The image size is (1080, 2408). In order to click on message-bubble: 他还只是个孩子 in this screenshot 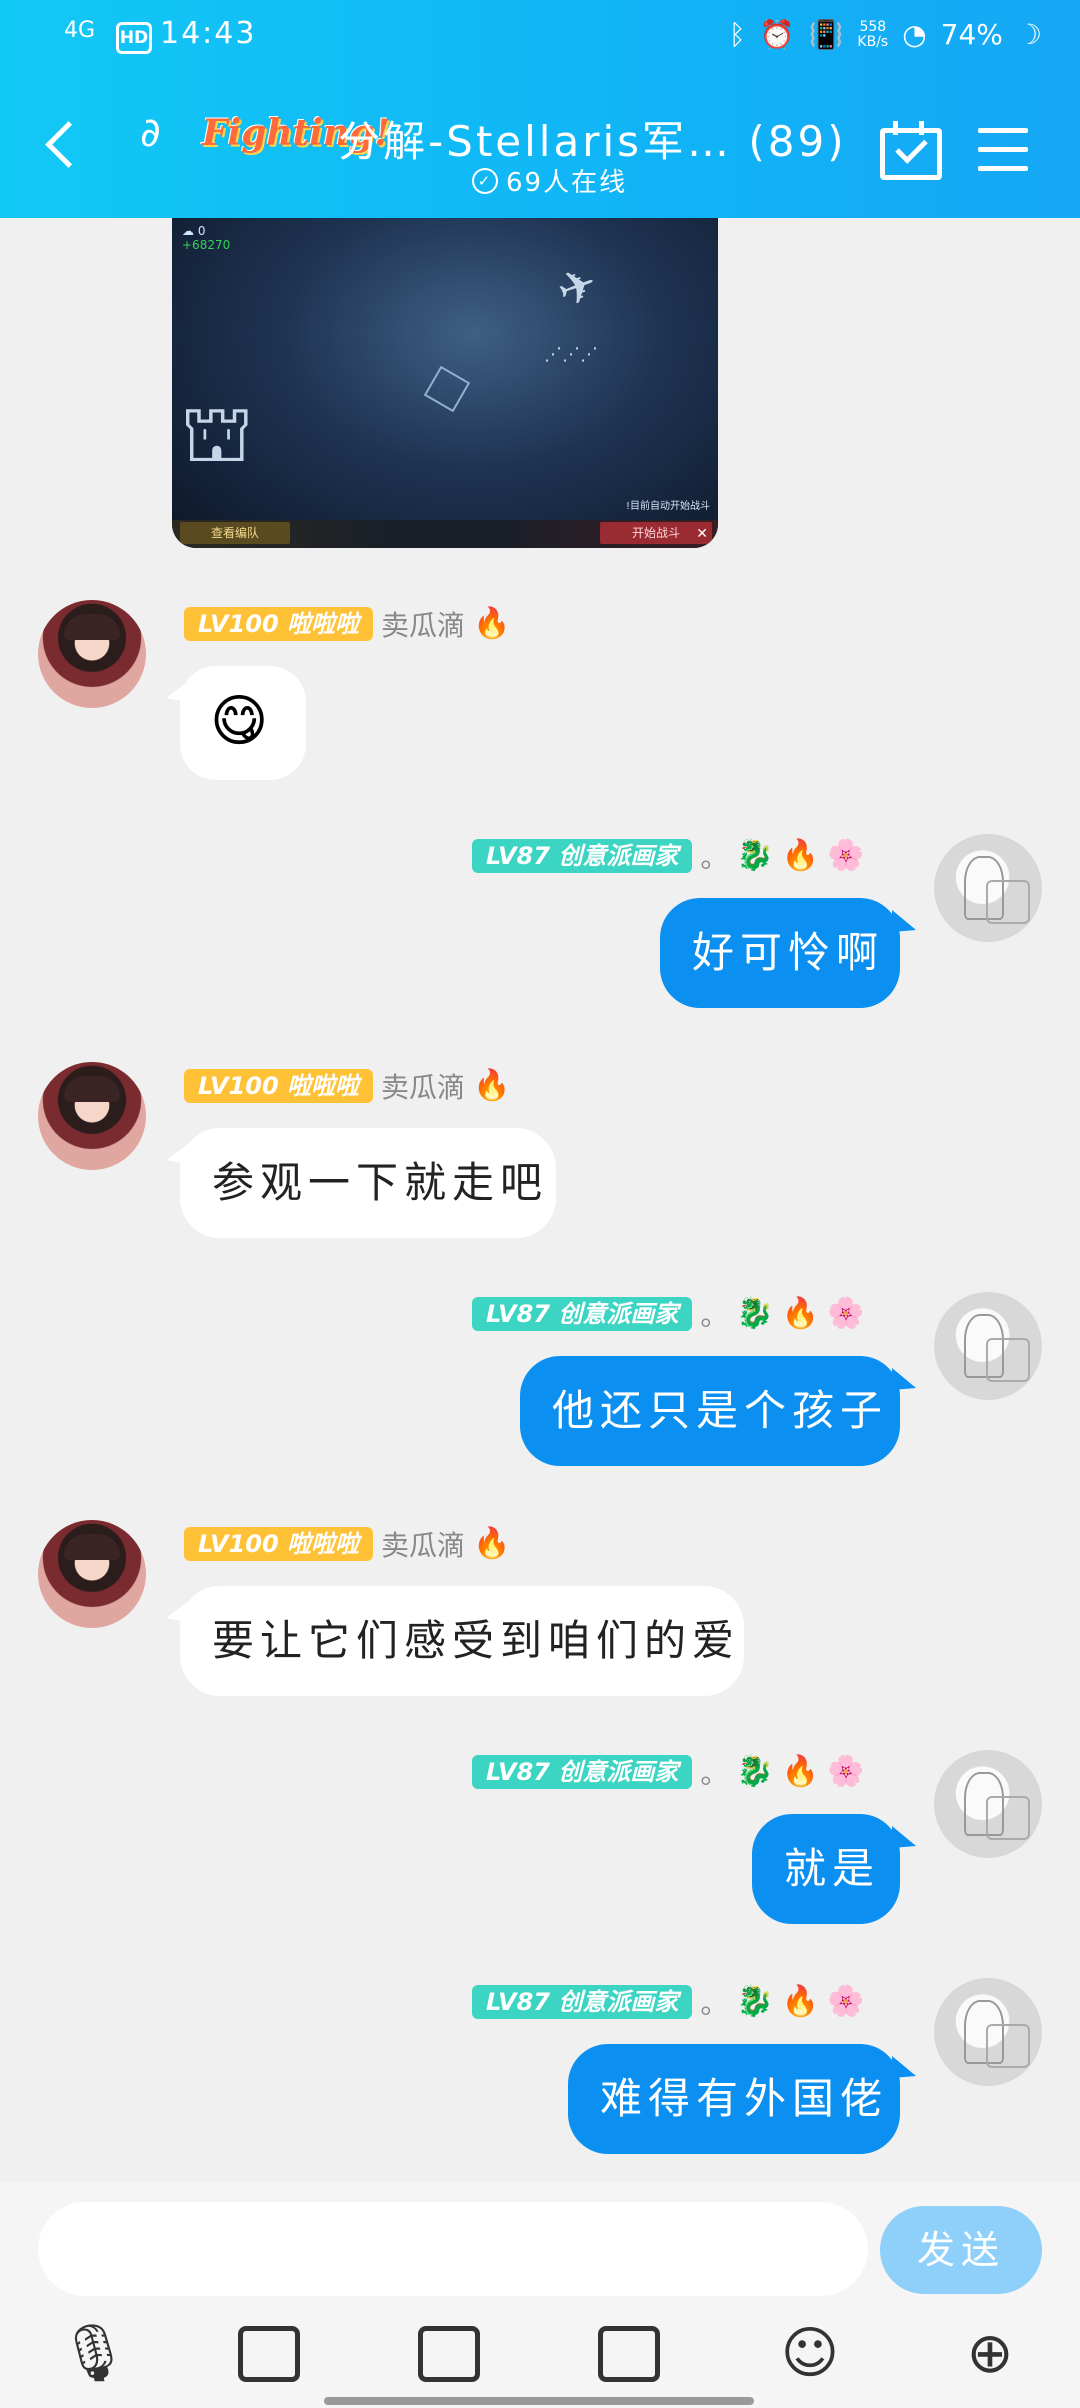, I will do `click(718, 1411)`.